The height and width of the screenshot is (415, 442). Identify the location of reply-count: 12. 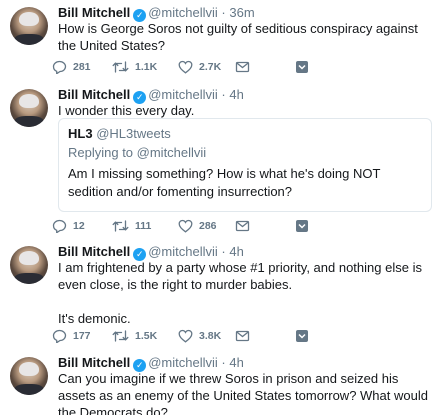
(79, 226).